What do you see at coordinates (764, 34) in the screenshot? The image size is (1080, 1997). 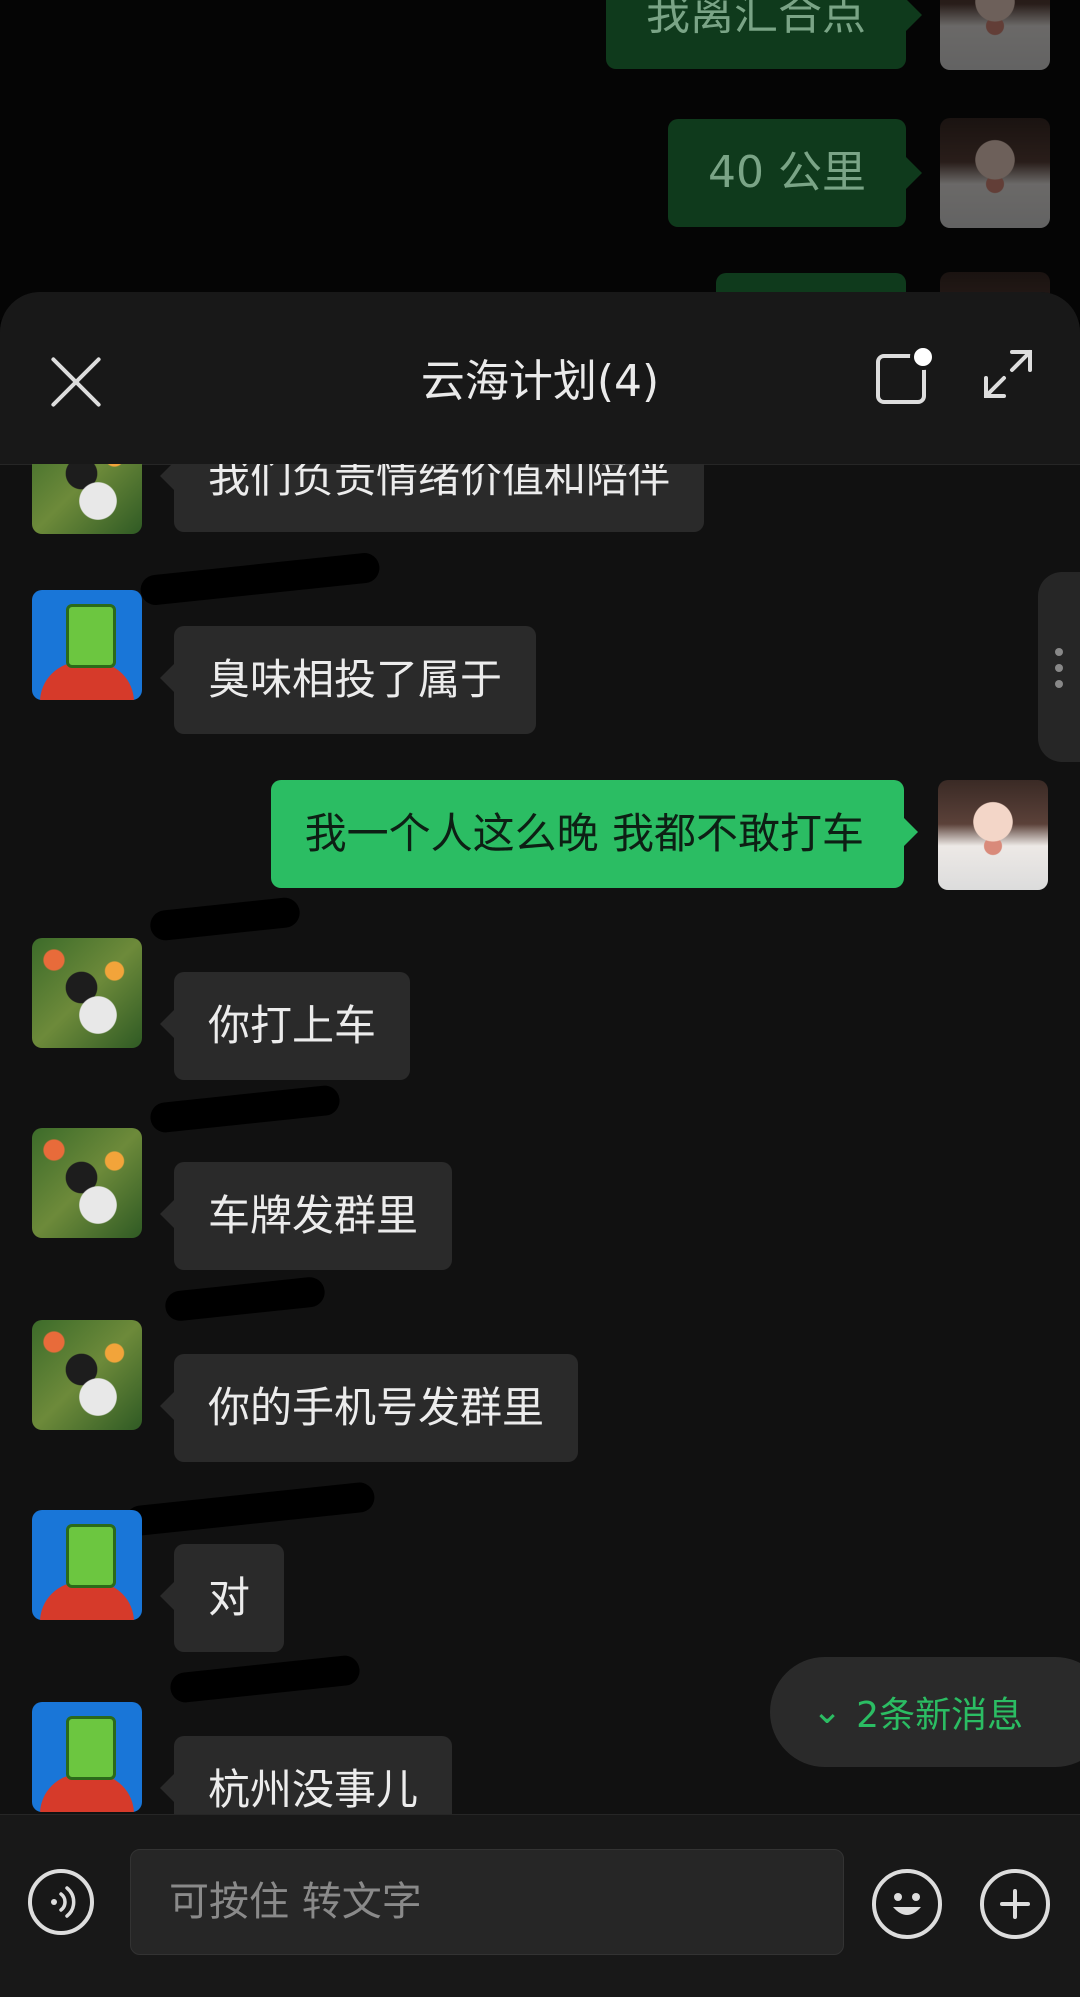 I see `bg-message-bubble: 我离汇合点` at bounding box center [764, 34].